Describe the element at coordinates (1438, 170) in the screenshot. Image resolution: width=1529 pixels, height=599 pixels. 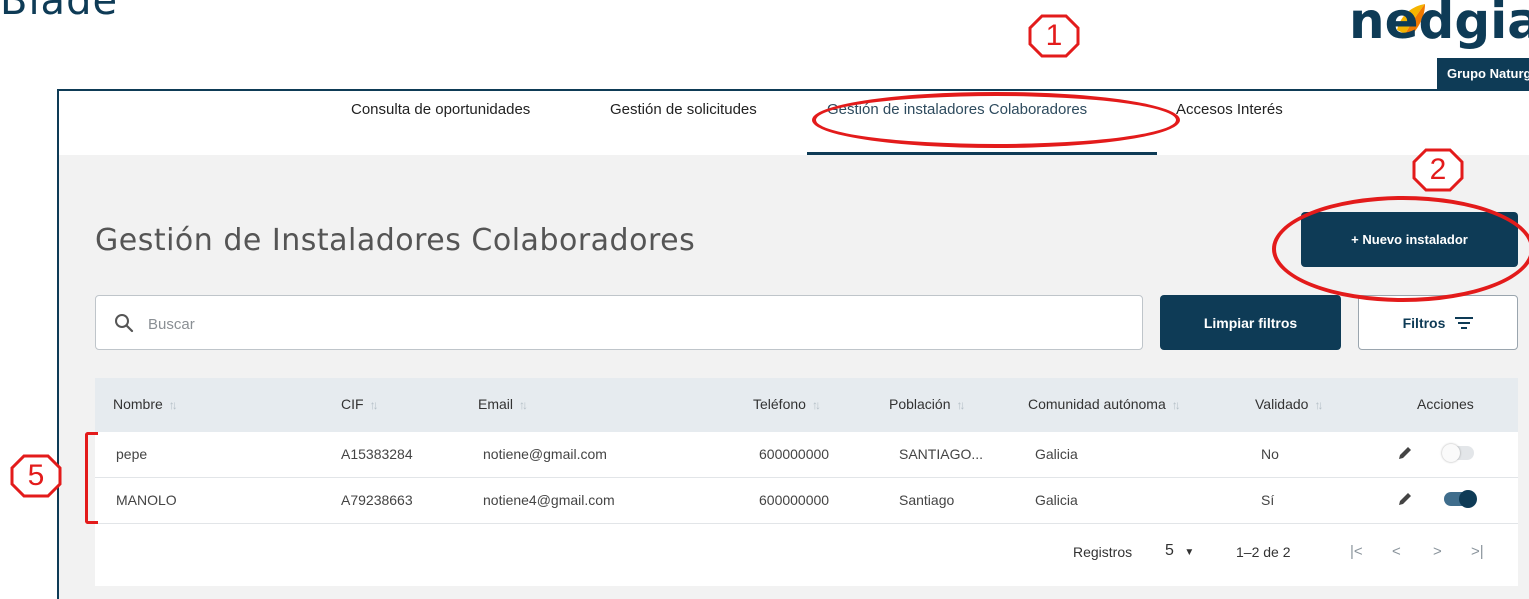
I see `annotation-marker-2: 2` at that location.